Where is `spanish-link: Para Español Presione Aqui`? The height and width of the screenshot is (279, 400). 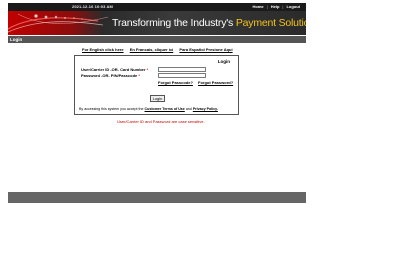
spanish-link: Para Español Presione Aqui is located at coordinates (205, 49).